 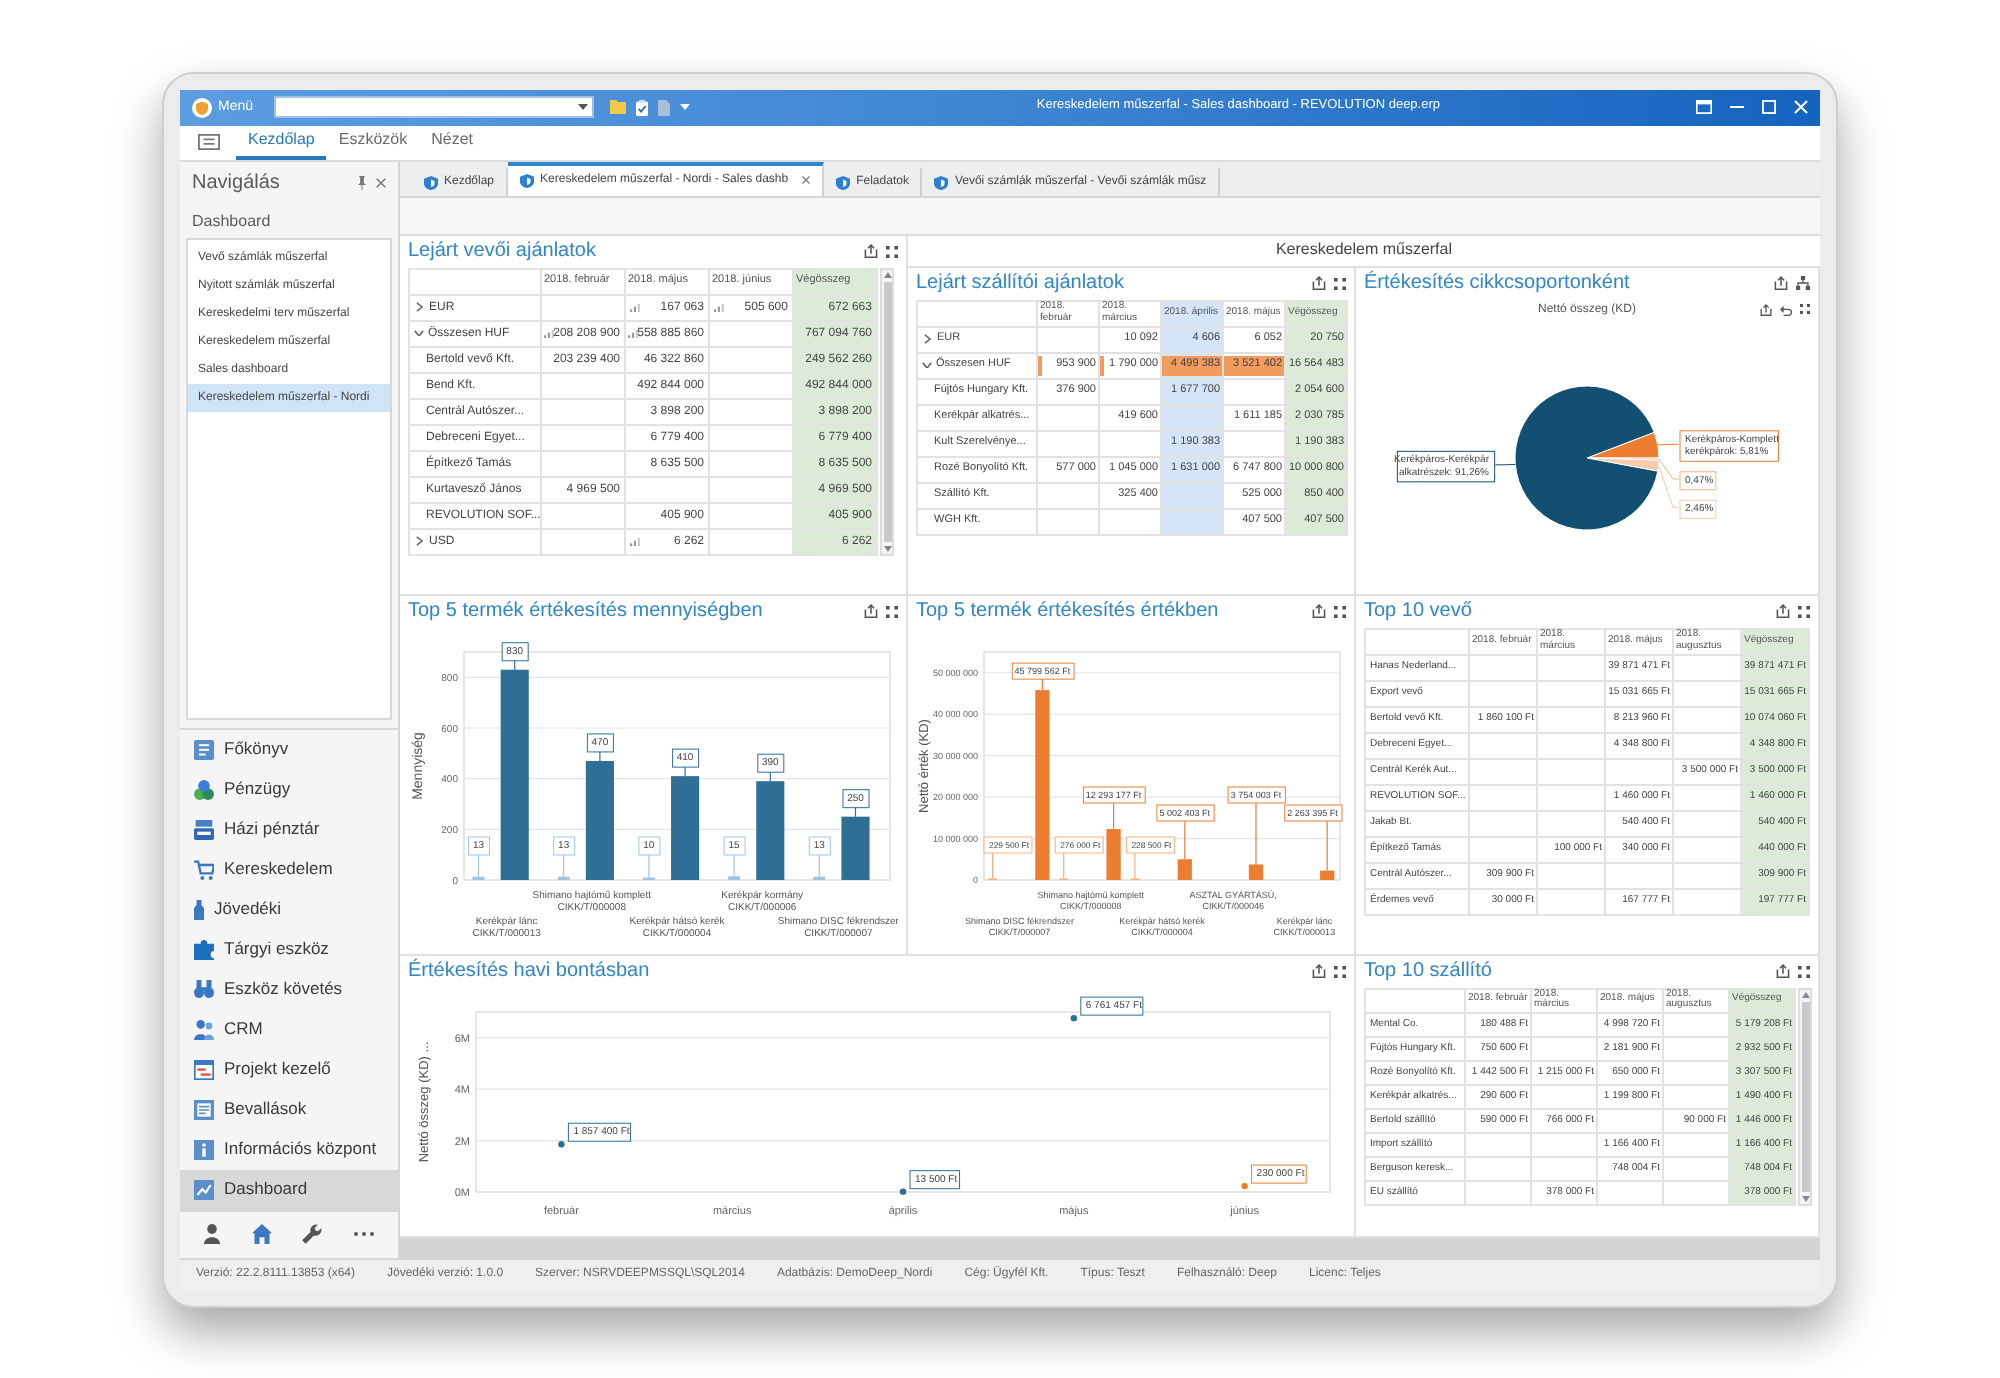 I want to click on section-title: Dashboard, so click(x=231, y=221).